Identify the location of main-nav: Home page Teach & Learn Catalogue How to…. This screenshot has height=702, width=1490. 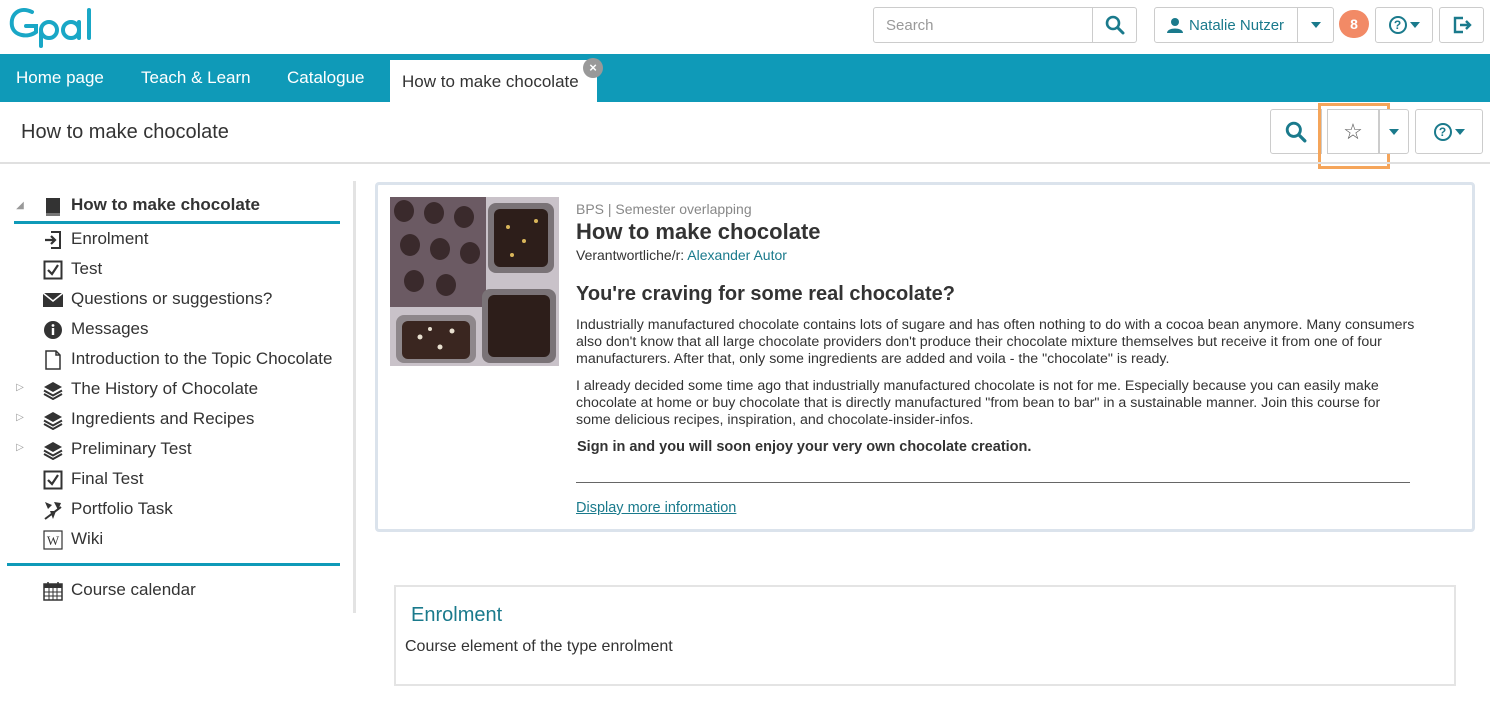
(745, 78).